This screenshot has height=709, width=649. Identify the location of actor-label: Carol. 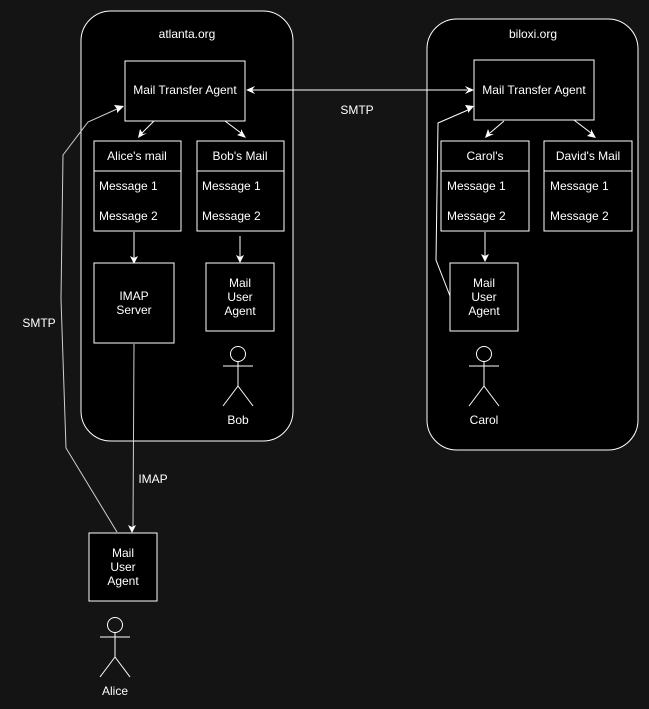
(484, 420).